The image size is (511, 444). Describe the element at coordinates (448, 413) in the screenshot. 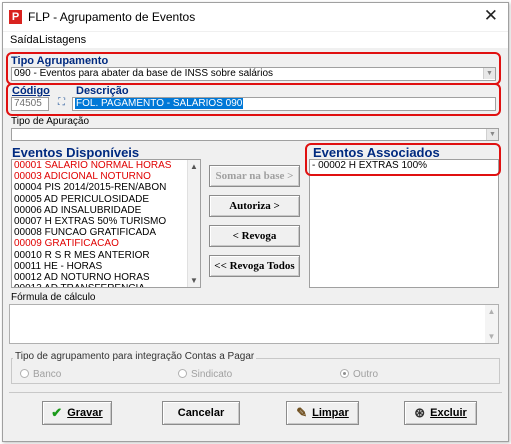

I see `excluir-label: Excluir` at that location.